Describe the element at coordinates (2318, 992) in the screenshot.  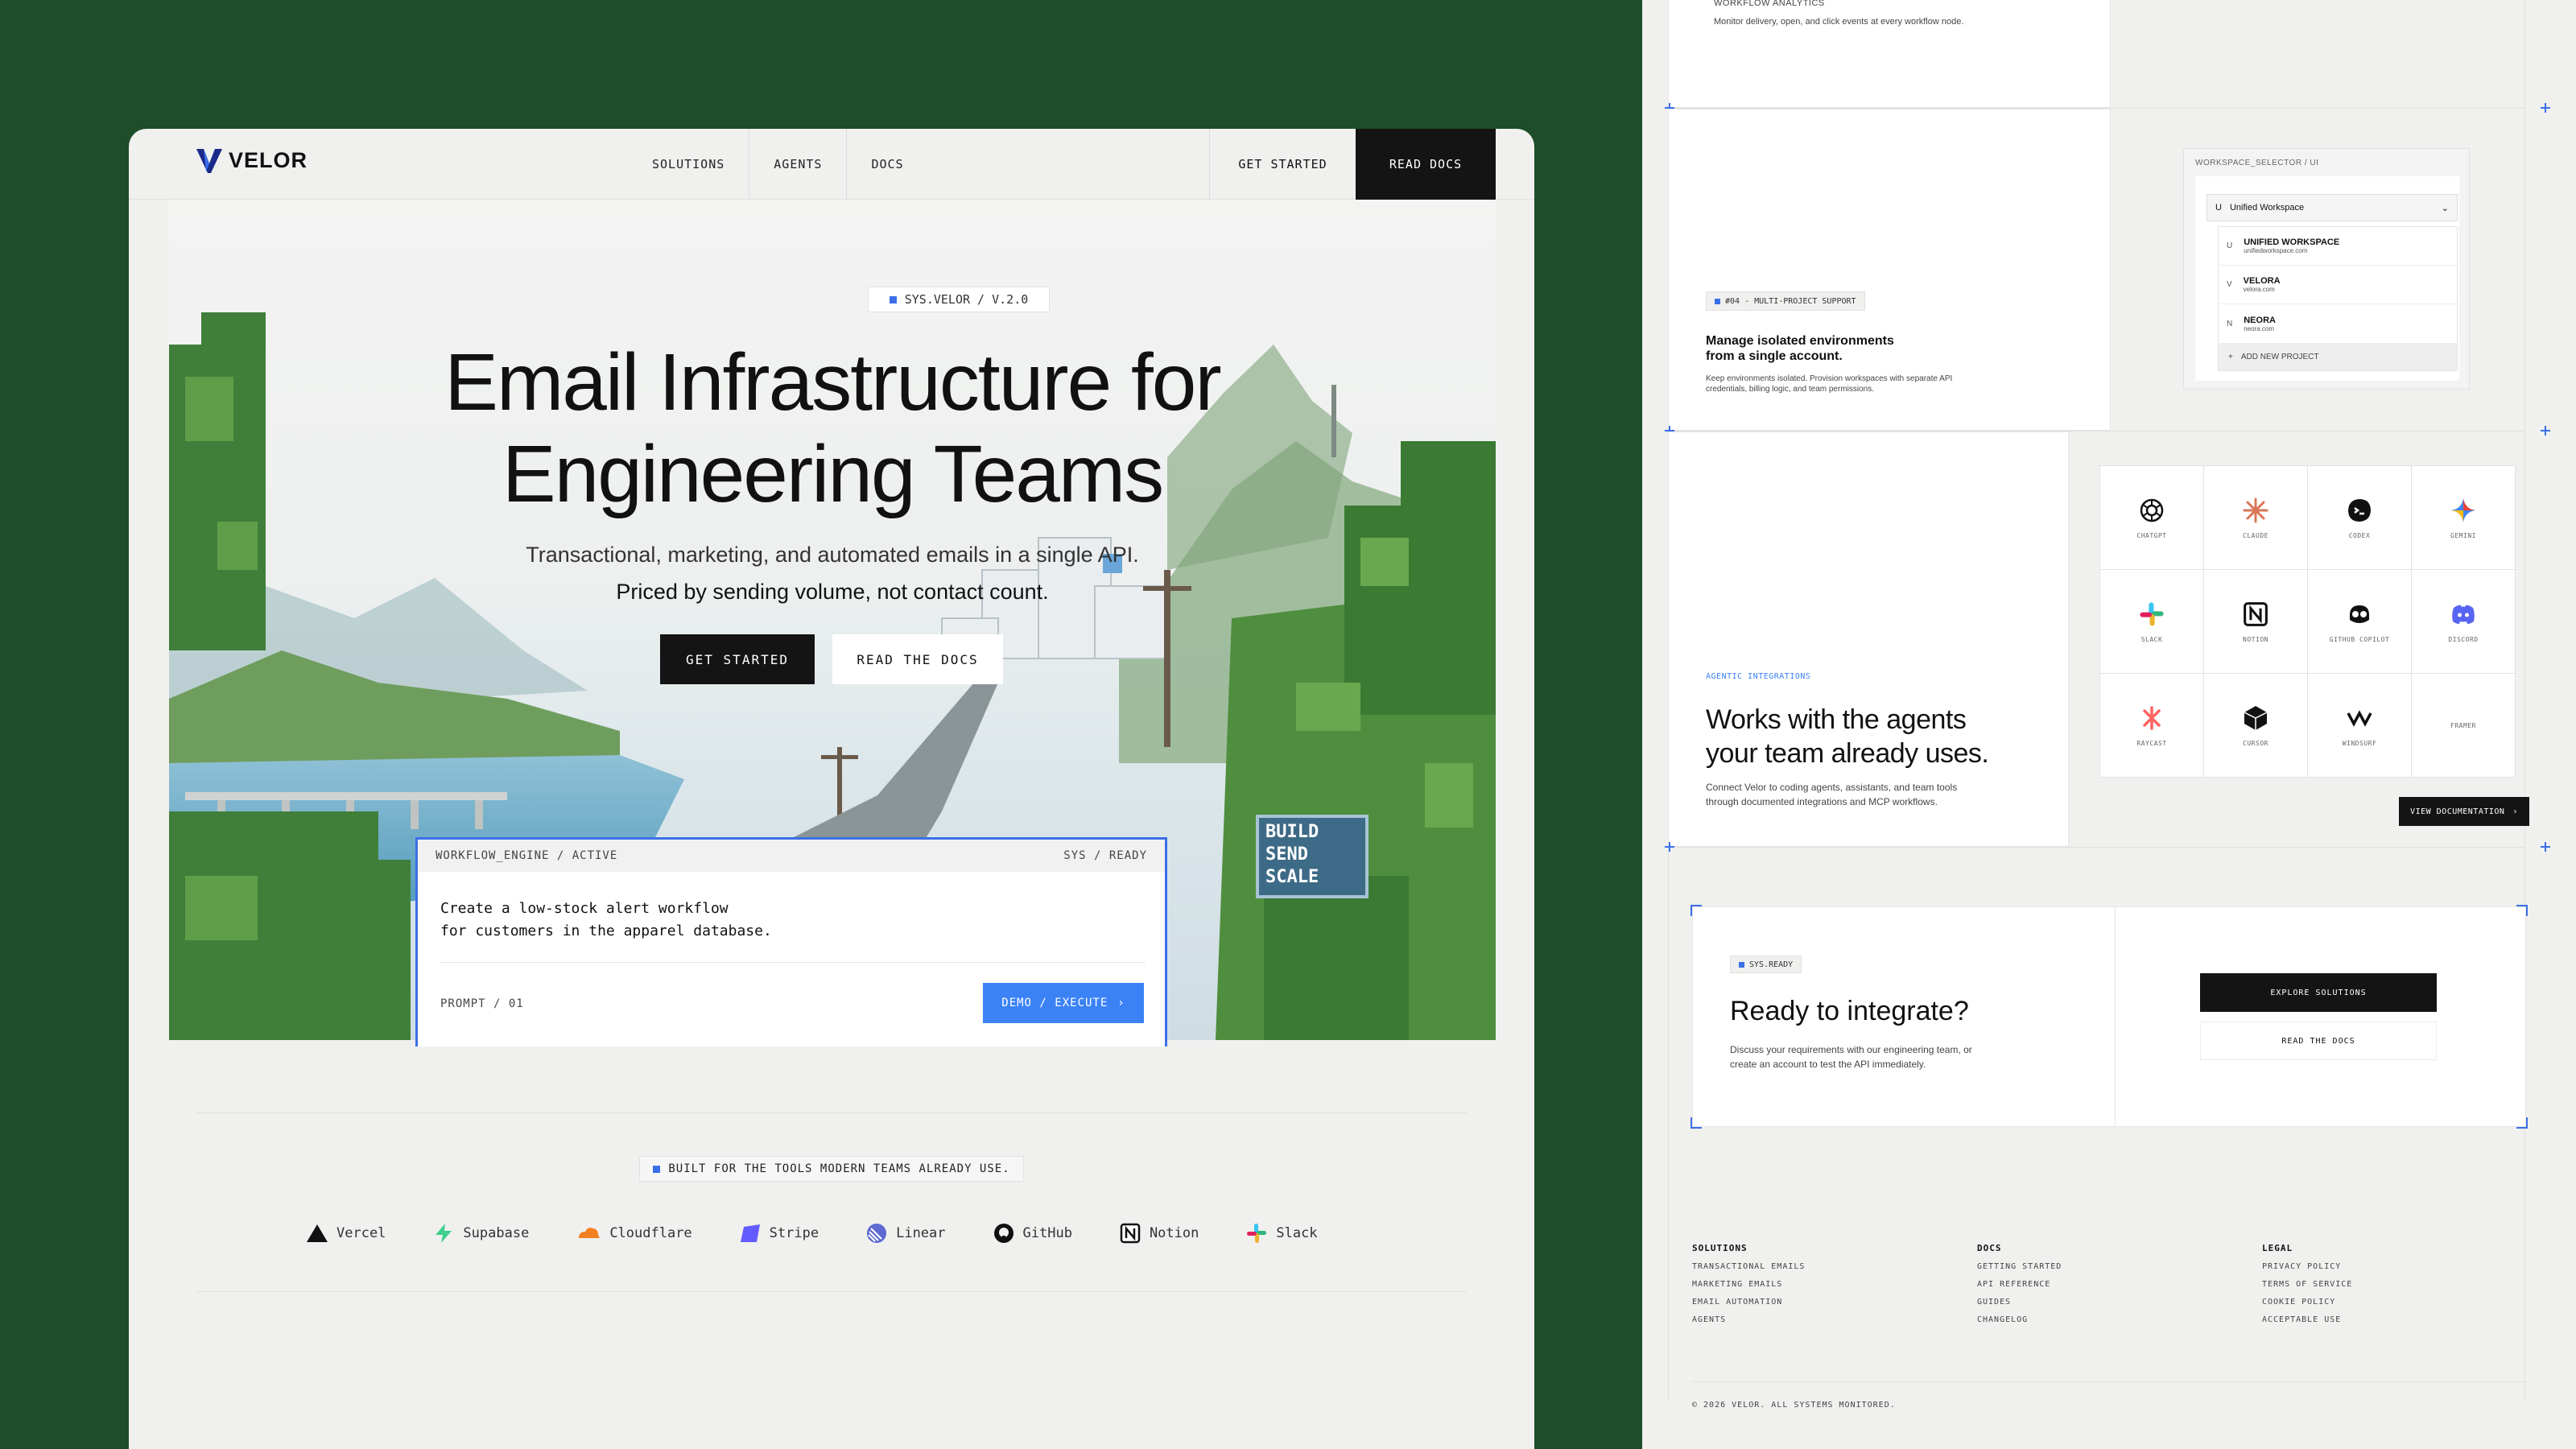
I see `explore-solutions-button: EXPLORE SOLUTIONS` at that location.